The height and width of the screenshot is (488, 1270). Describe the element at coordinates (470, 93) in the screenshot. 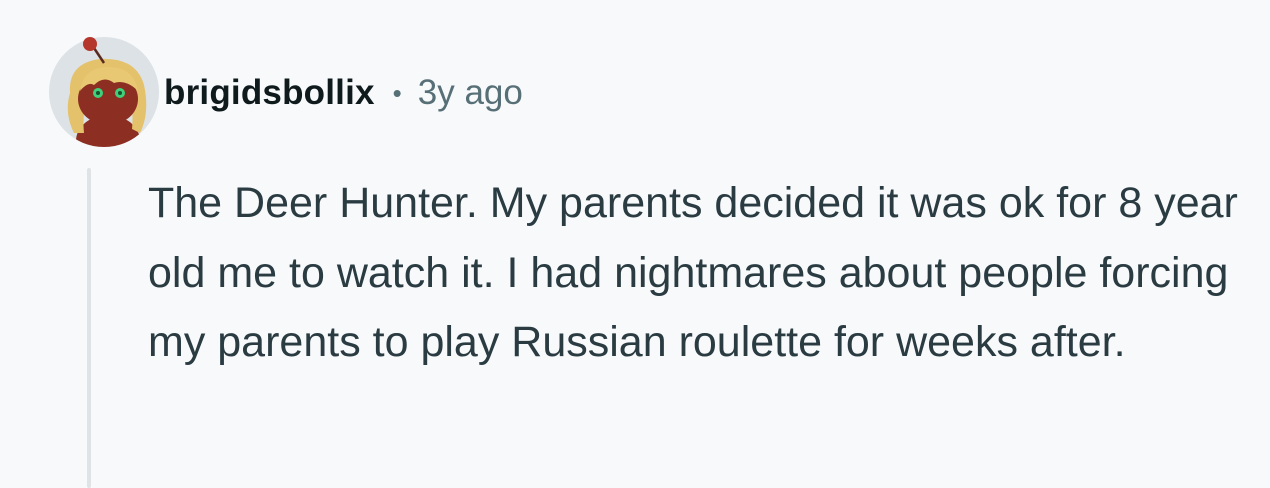

I see `comment-timestamp: 3y ago` at that location.